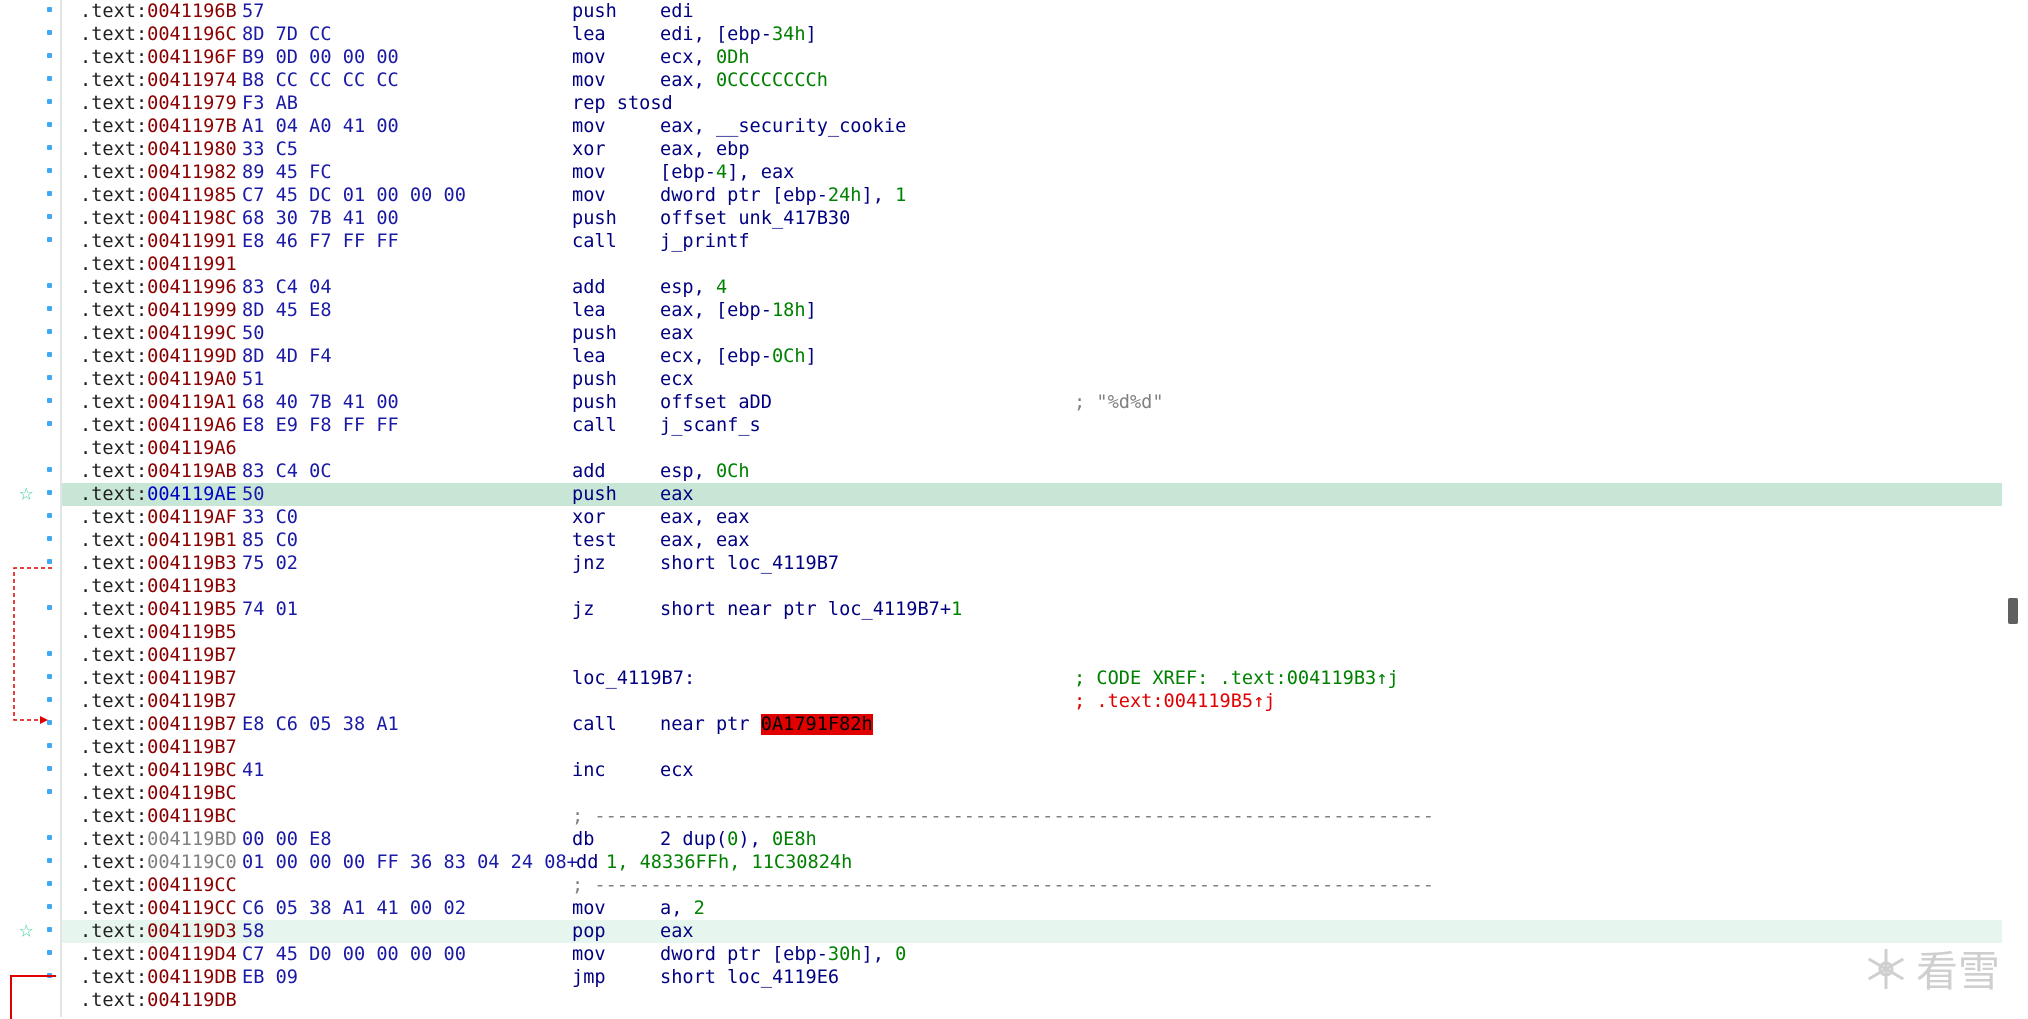 Image resolution: width=2028 pixels, height=1019 pixels. What do you see at coordinates (733, 57) in the screenshot?
I see `numeric-operand: 0Dh` at bounding box center [733, 57].